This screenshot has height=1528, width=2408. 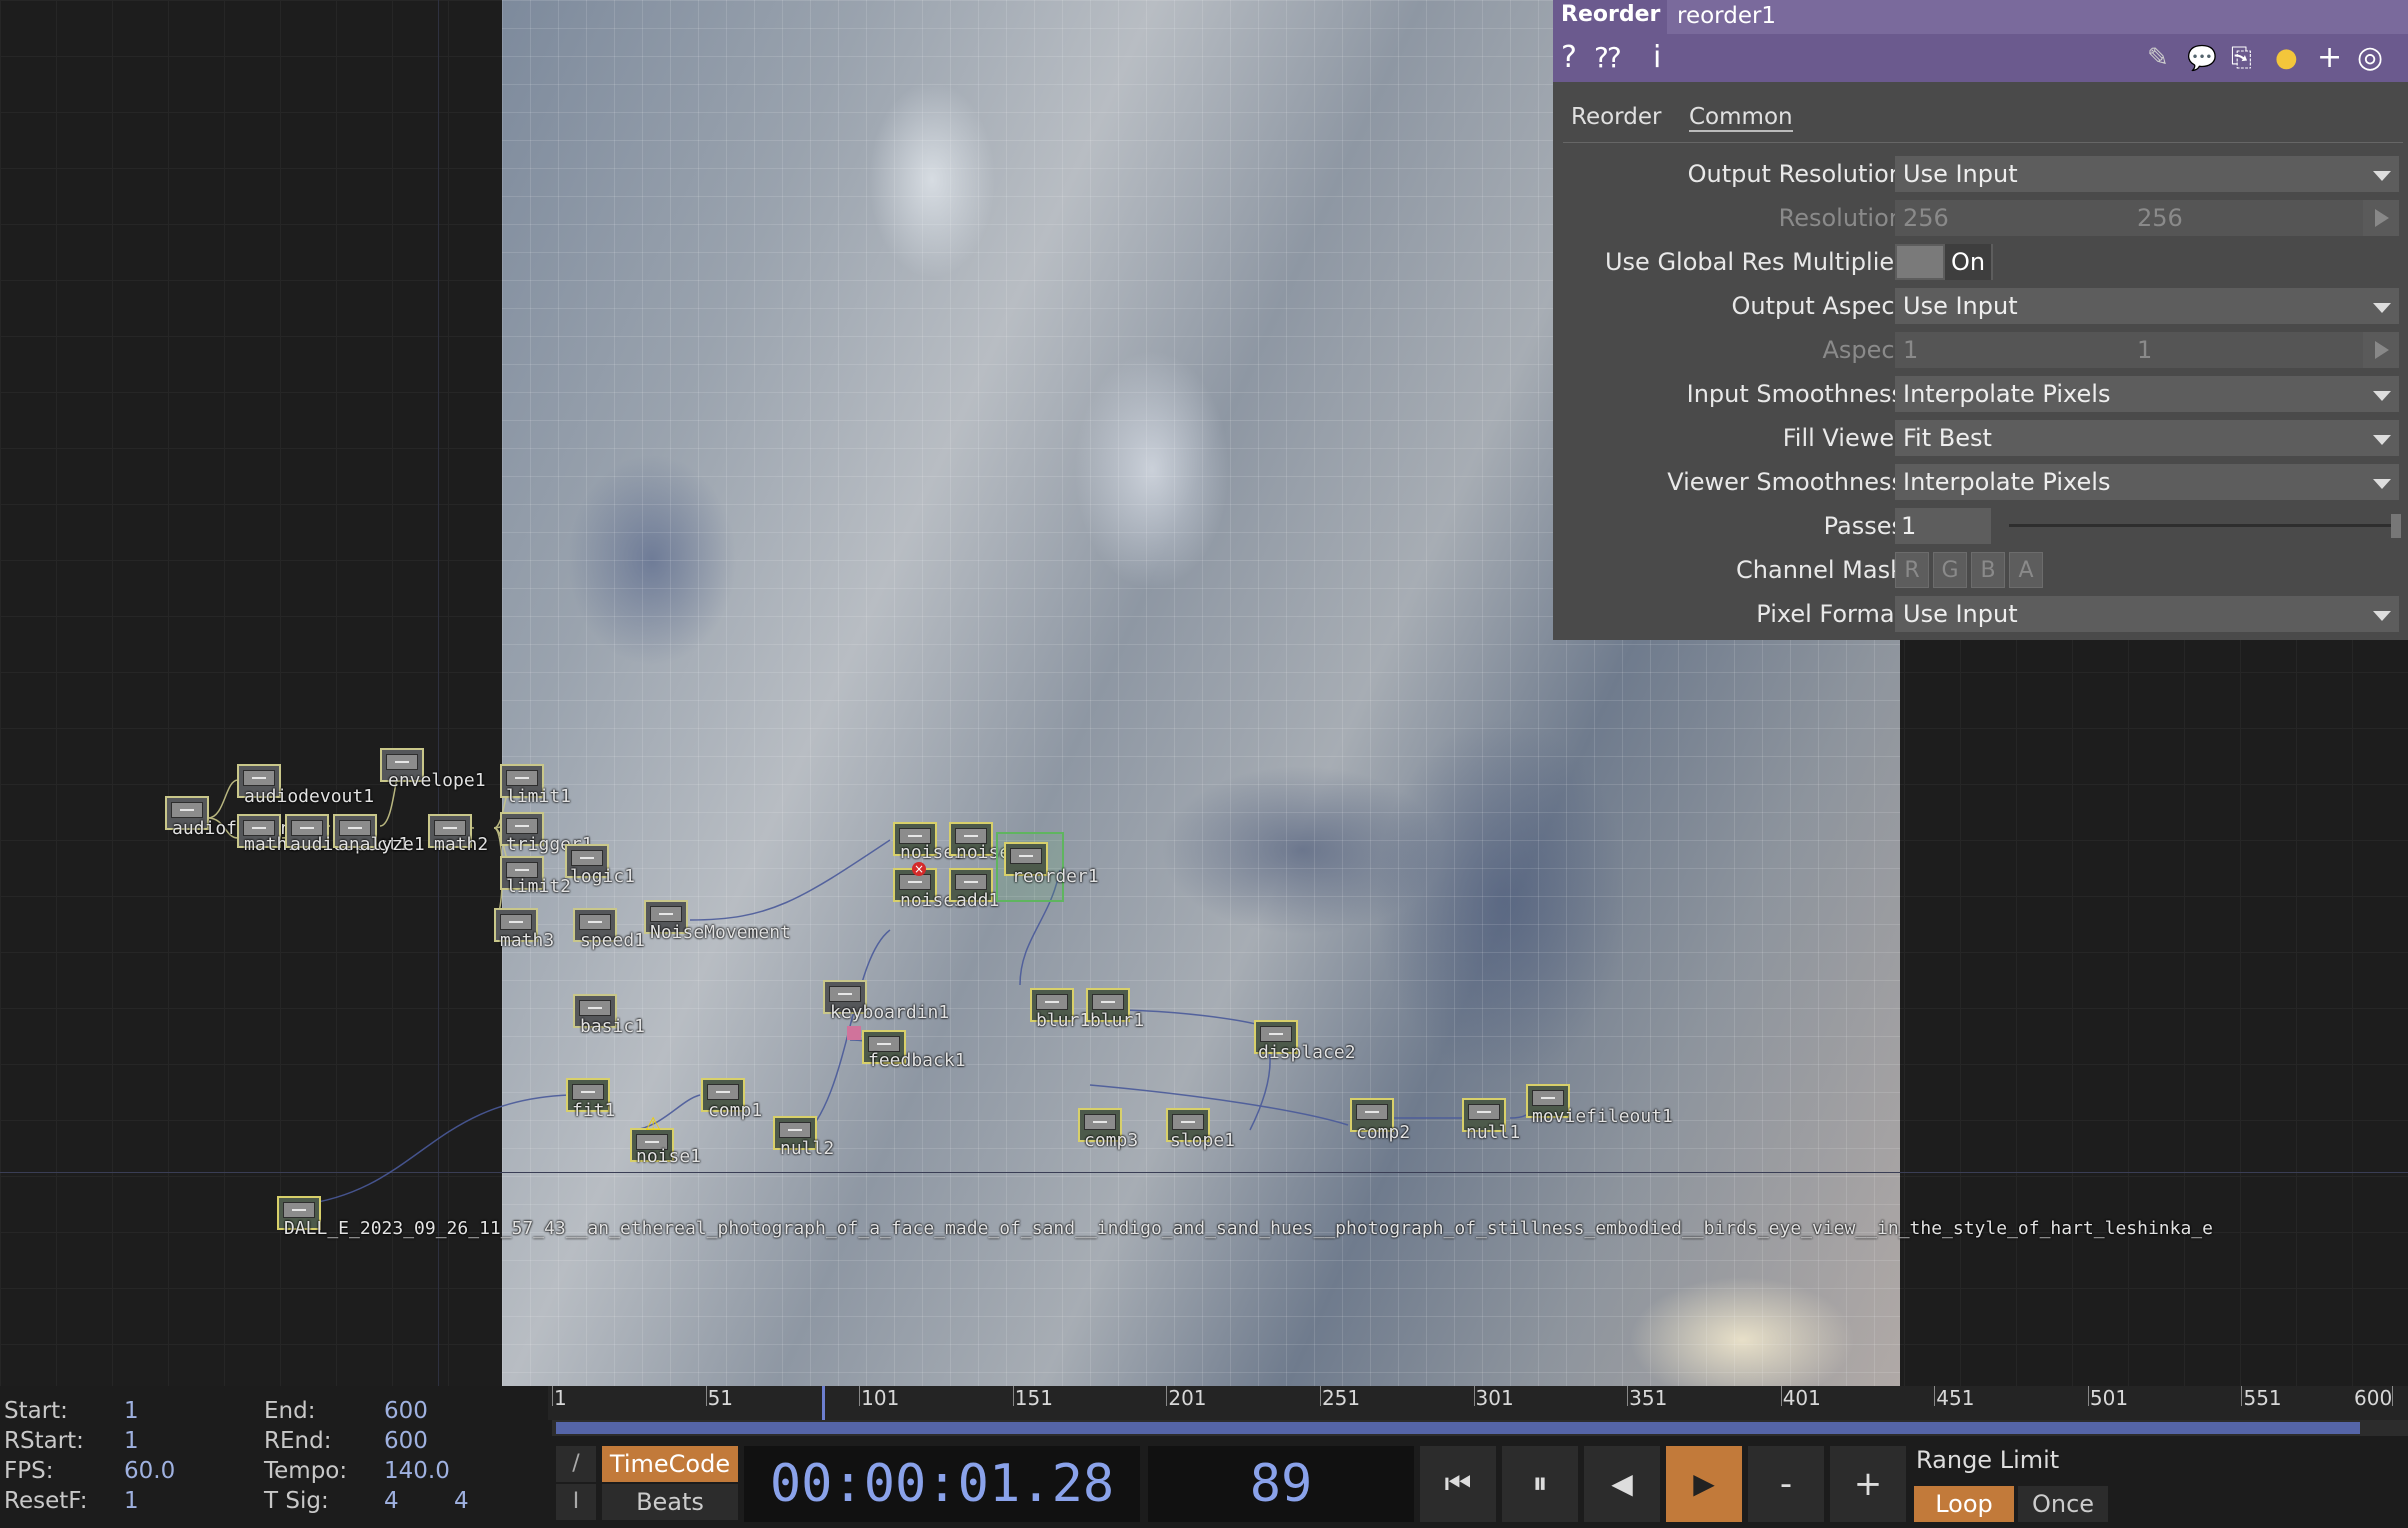 I want to click on channel-b-button: B, so click(x=1988, y=570).